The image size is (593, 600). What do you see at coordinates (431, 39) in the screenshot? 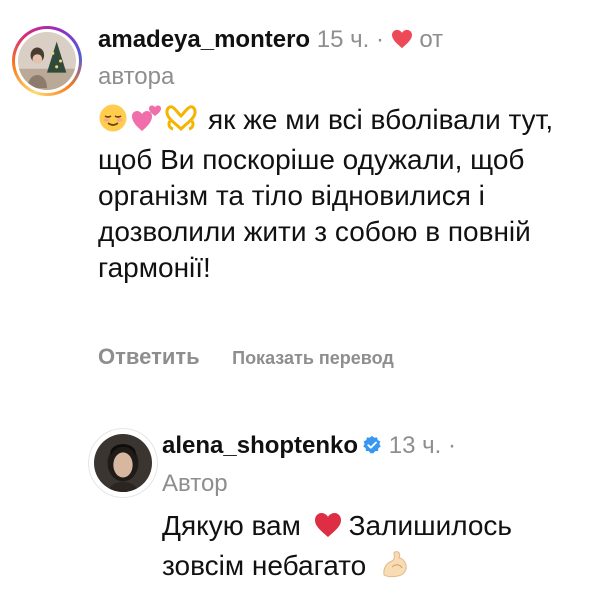
I see `liked-by-author-label: от` at bounding box center [431, 39].